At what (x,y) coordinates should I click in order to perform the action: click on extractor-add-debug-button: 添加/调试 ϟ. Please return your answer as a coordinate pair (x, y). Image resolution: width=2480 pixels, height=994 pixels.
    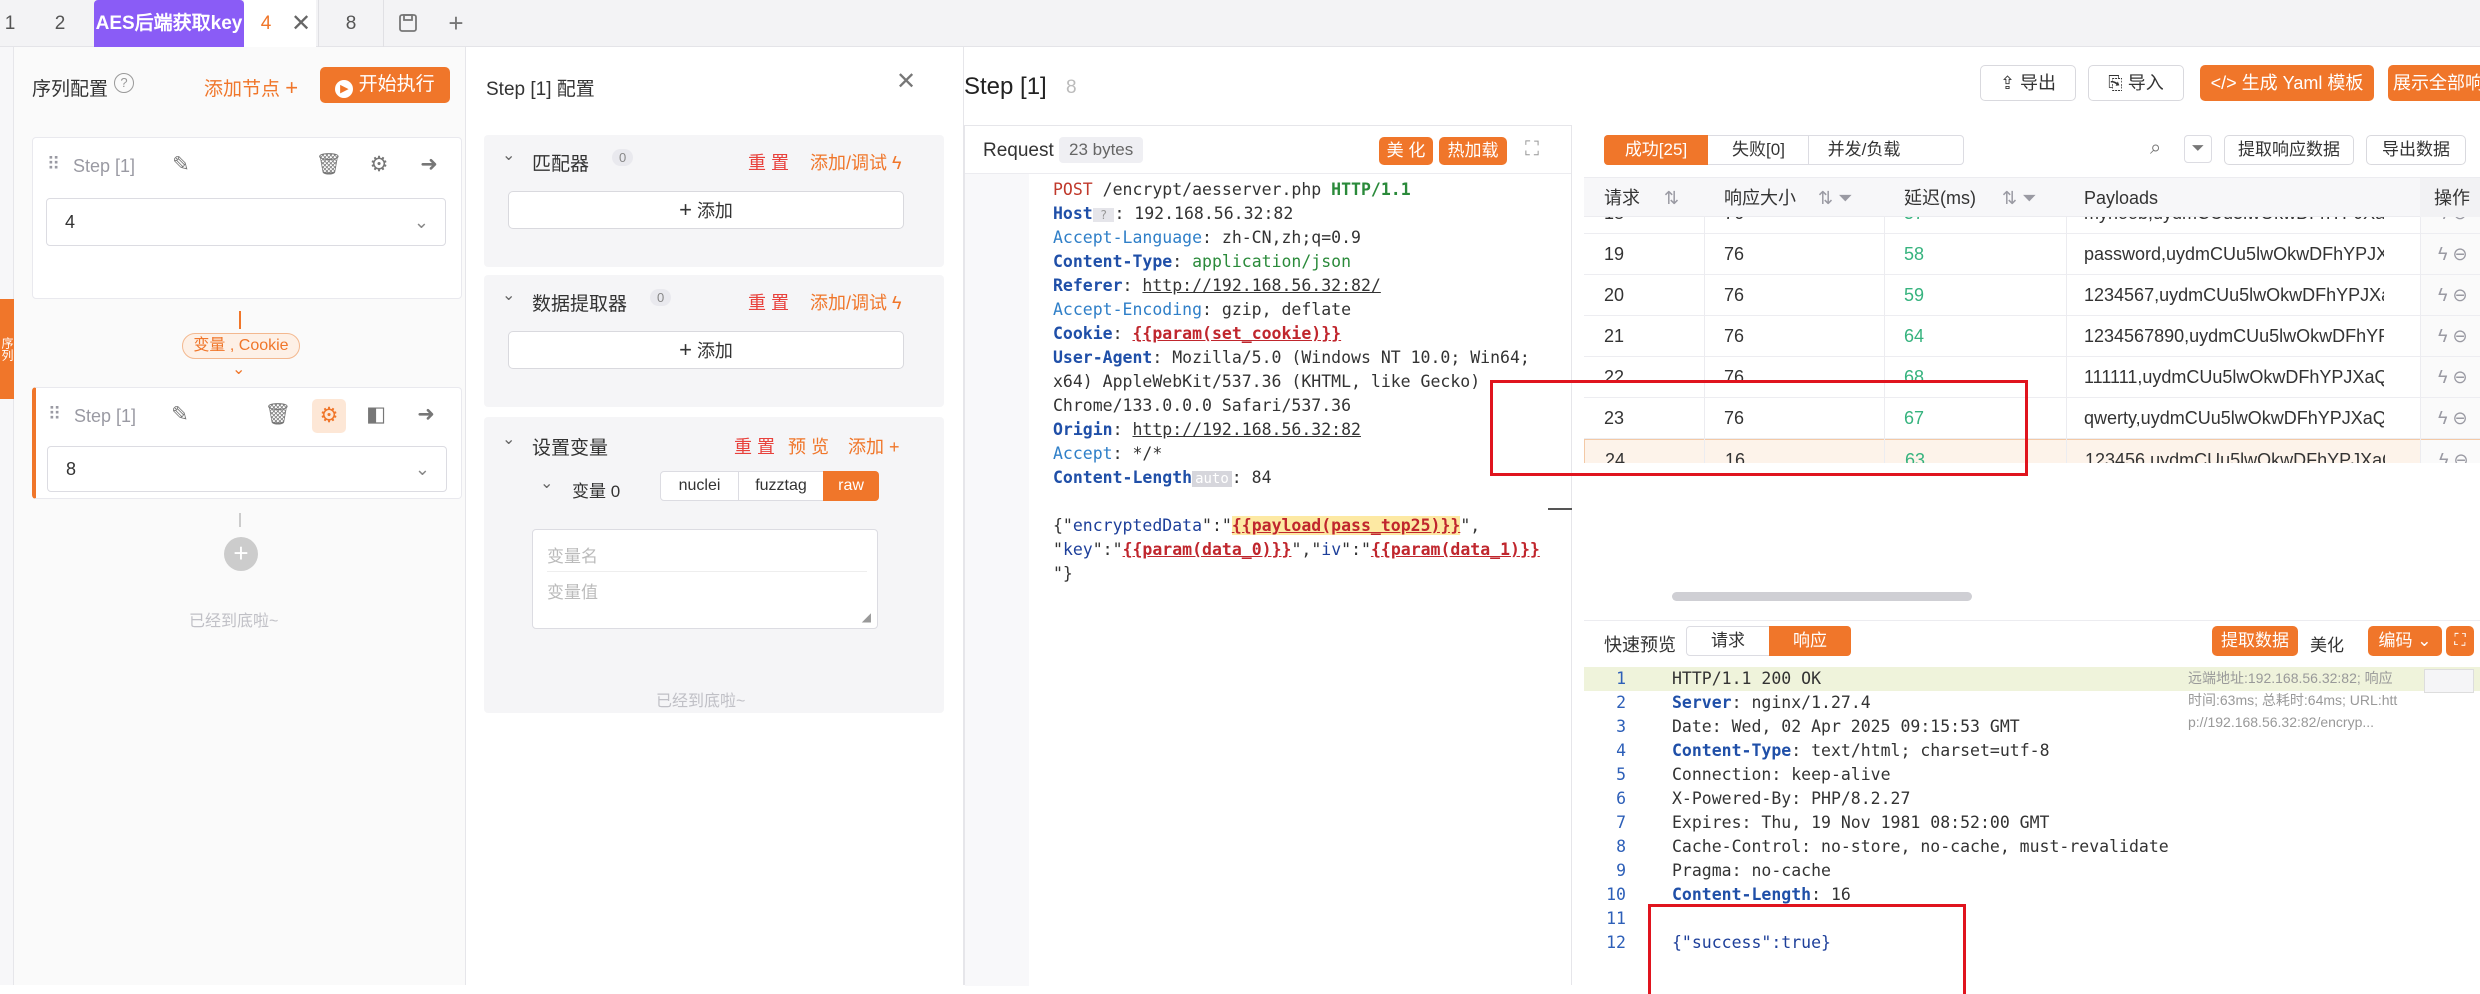
    Looking at the image, I should click on (856, 302).